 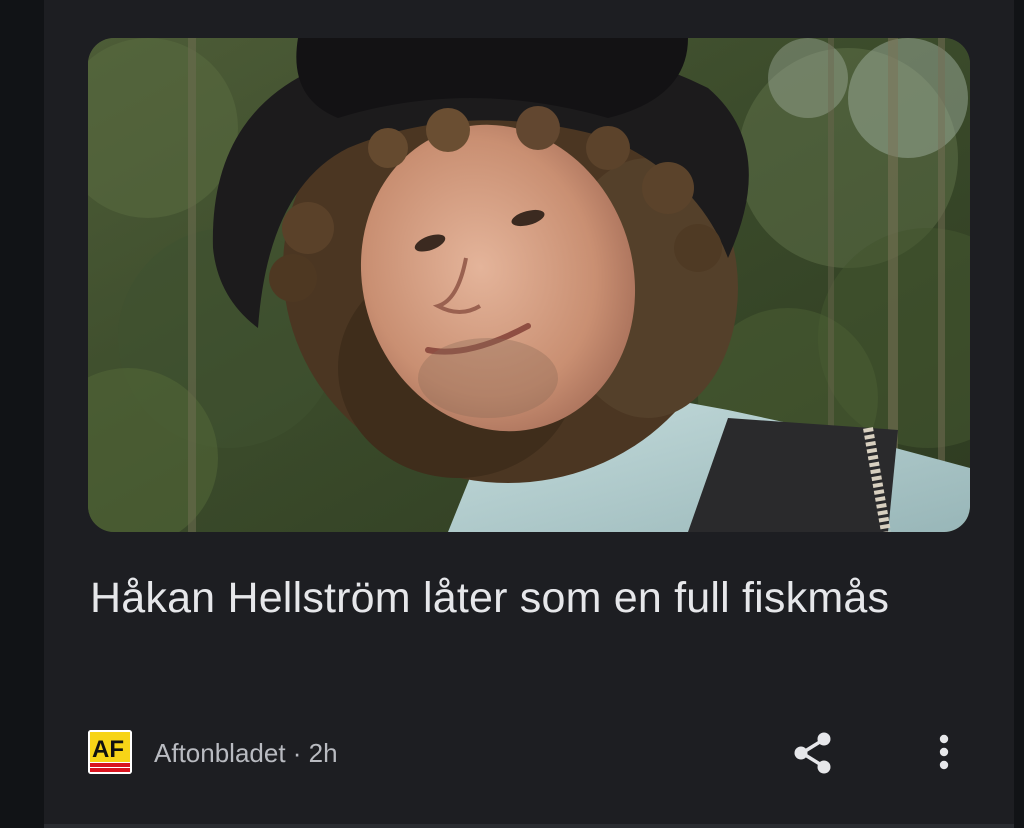 I want to click on more-options-button, so click(x=945, y=753).